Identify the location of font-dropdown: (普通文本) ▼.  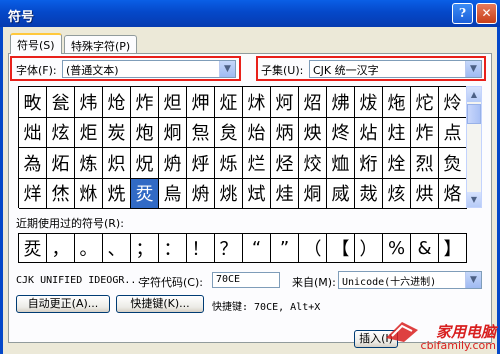
(149, 69).